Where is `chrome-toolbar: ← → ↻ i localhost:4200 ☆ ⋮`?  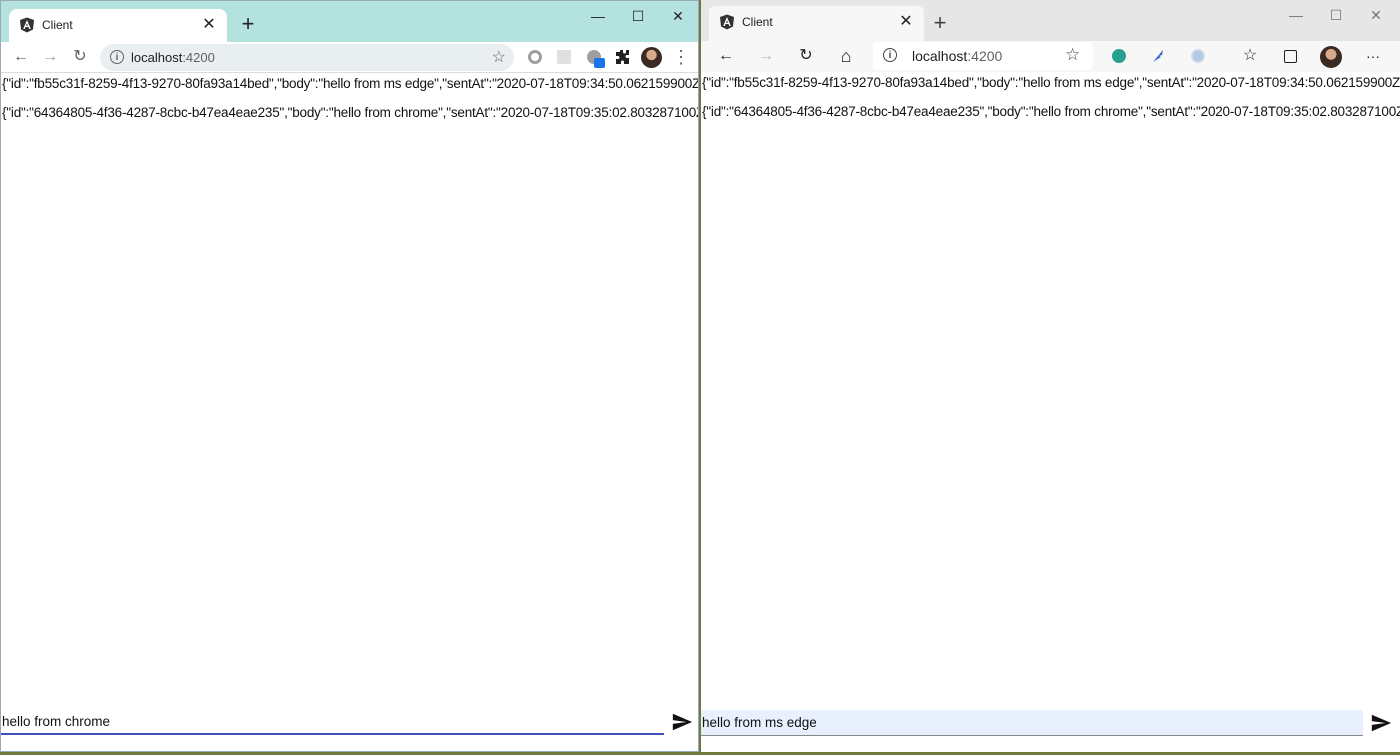 chrome-toolbar: ← → ↻ i localhost:4200 ☆ ⋮ is located at coordinates (349, 57).